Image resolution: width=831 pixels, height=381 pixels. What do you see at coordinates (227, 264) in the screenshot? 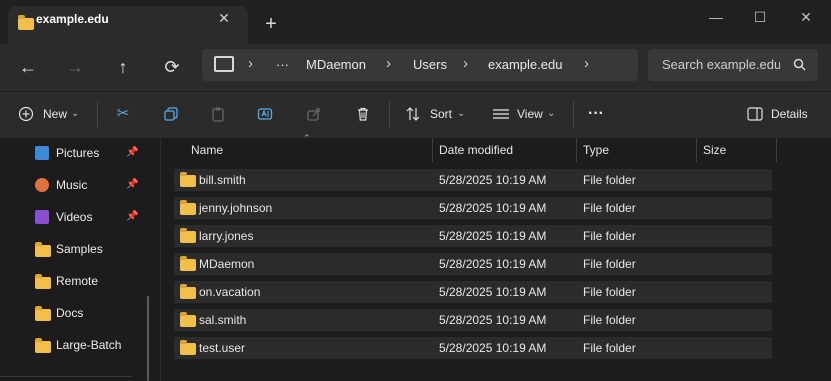
I see `file-name: MDaemon` at bounding box center [227, 264].